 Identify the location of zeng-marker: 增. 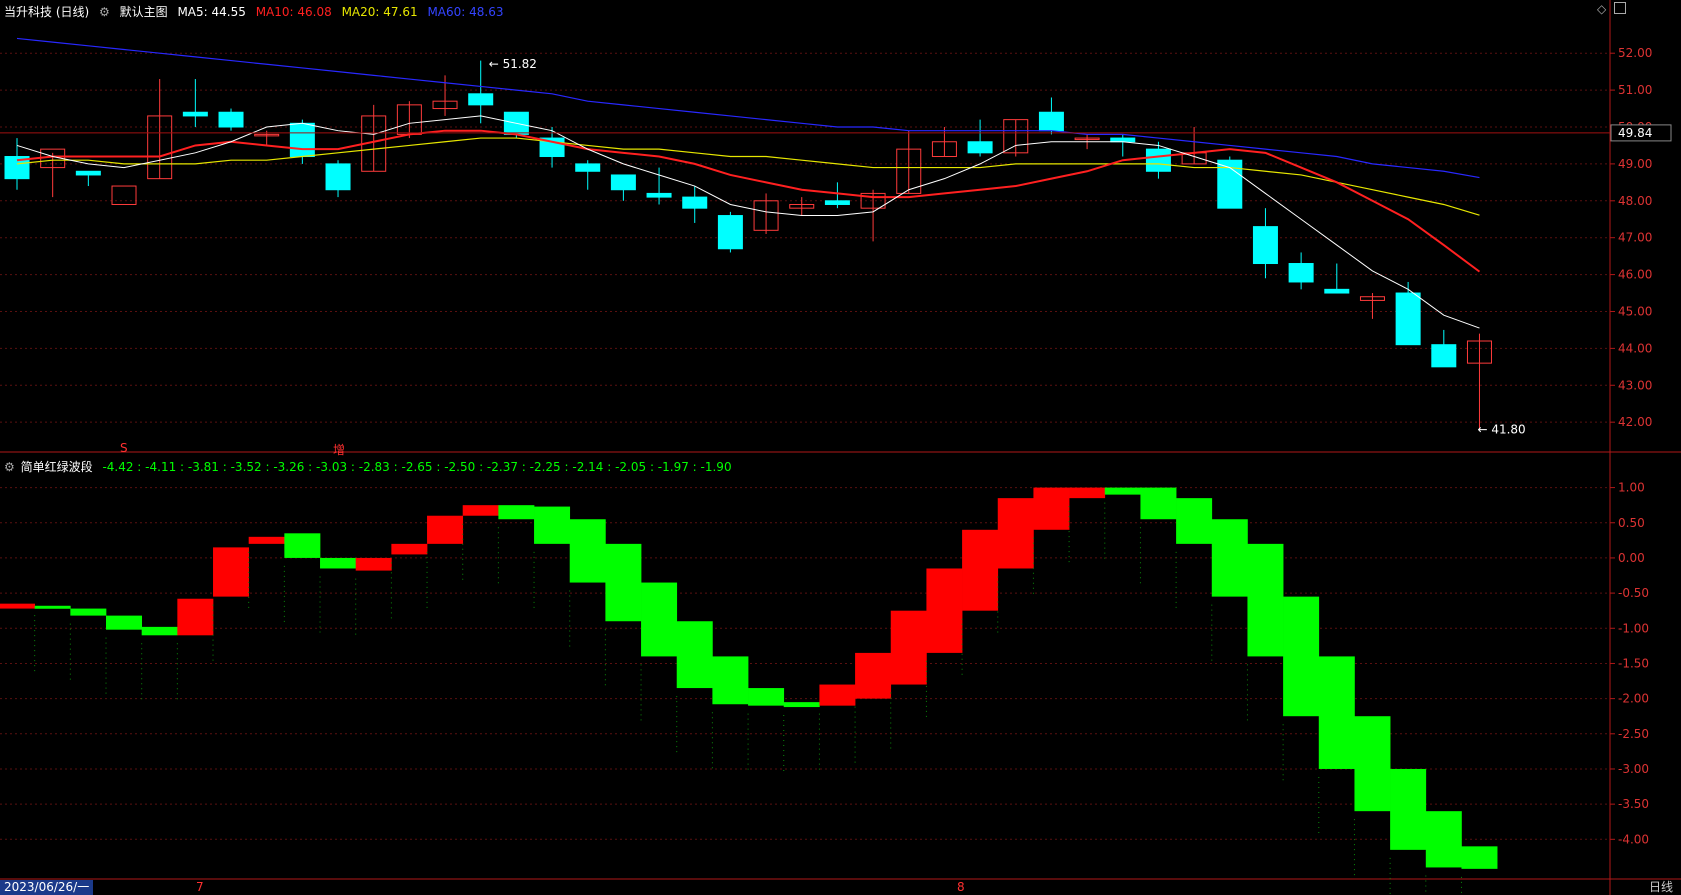
(339, 450).